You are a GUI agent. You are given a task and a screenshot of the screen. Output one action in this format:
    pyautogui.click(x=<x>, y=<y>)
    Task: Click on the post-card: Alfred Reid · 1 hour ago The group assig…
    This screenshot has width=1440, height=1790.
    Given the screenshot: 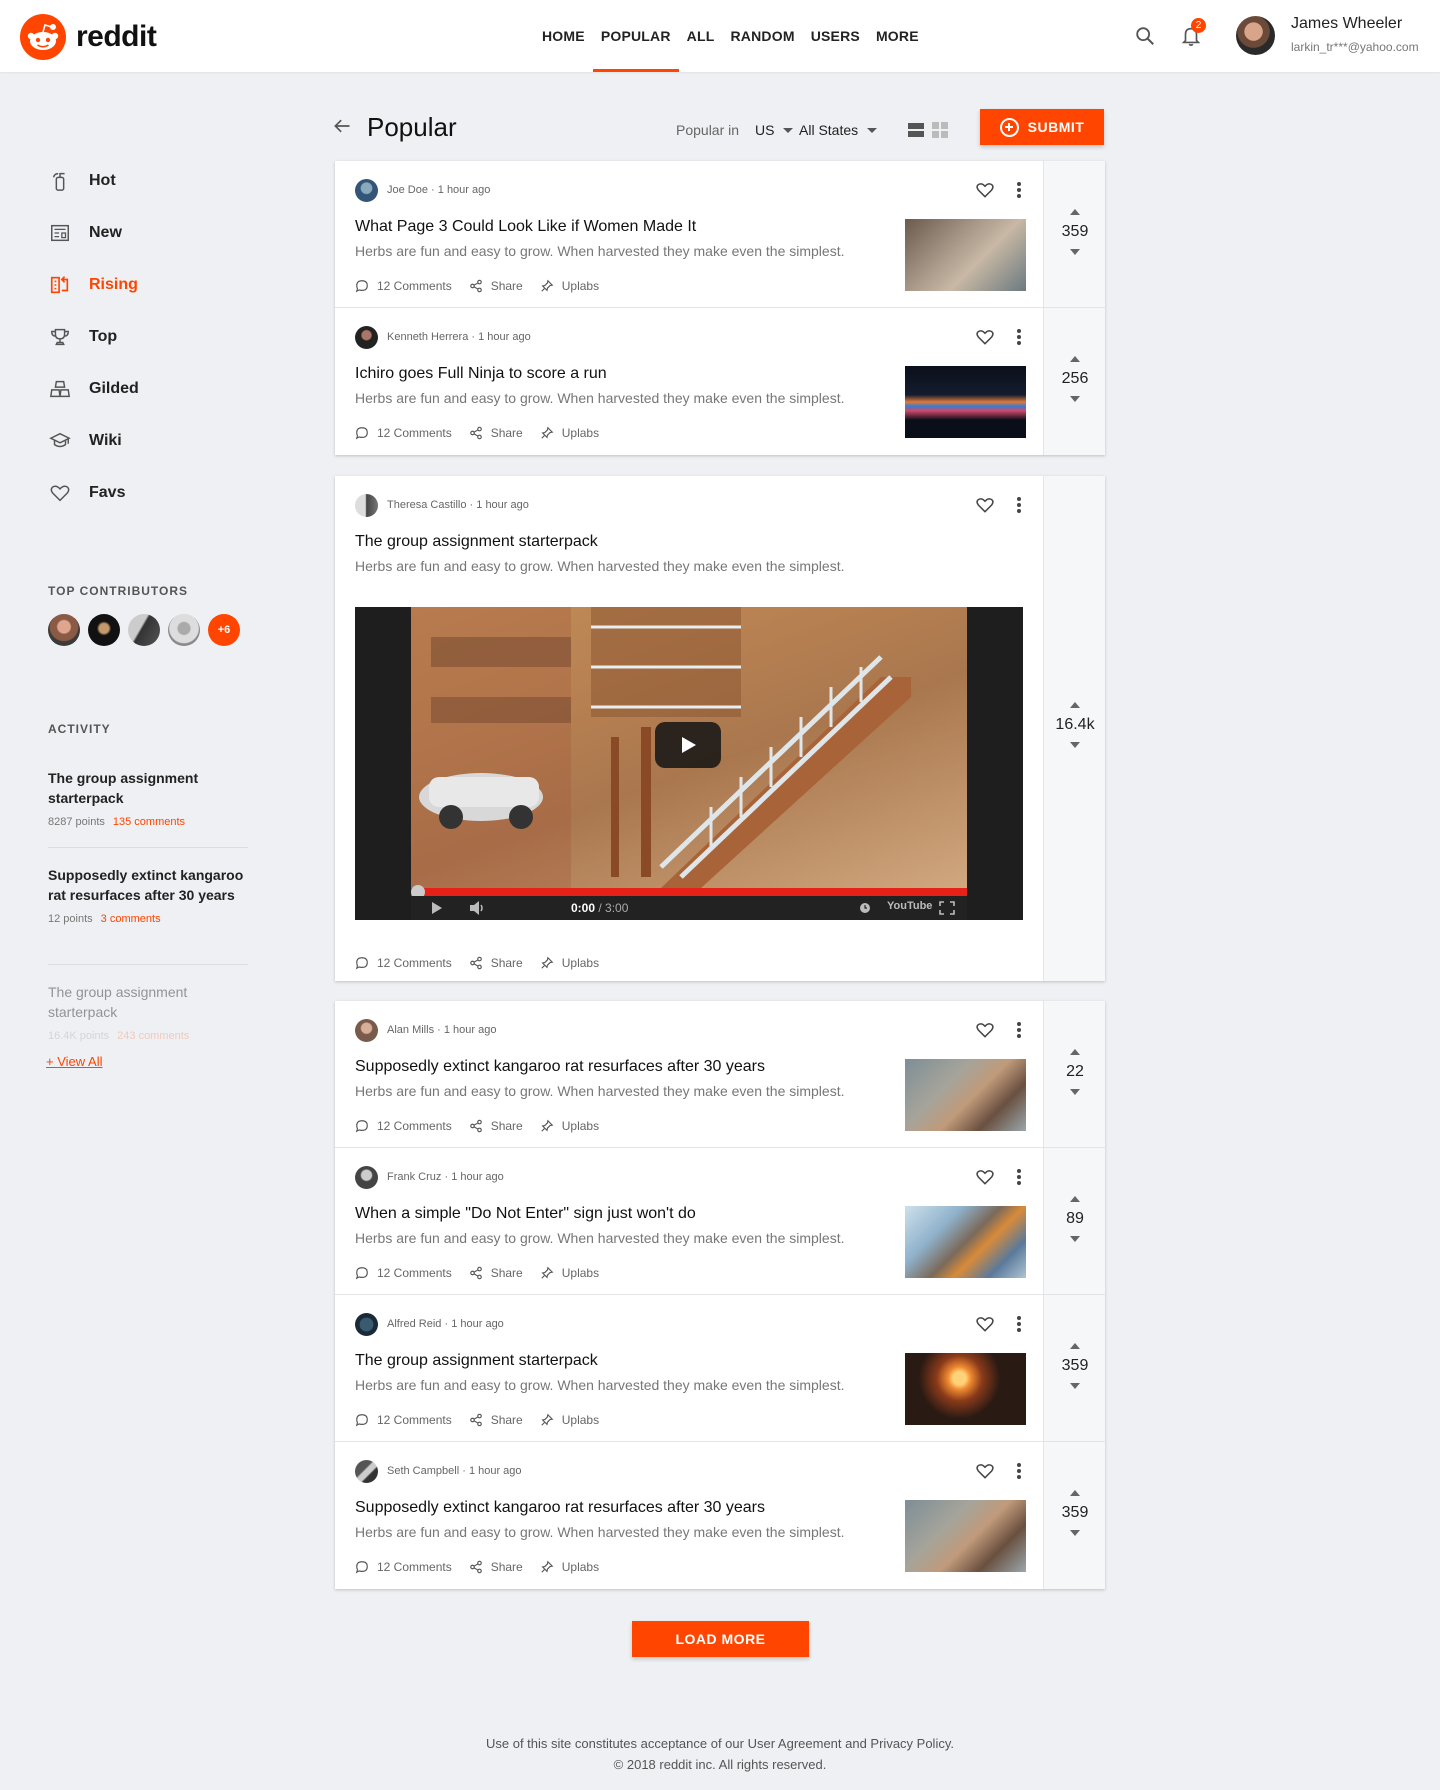 What is the action you would take?
    pyautogui.click(x=720, y=1368)
    